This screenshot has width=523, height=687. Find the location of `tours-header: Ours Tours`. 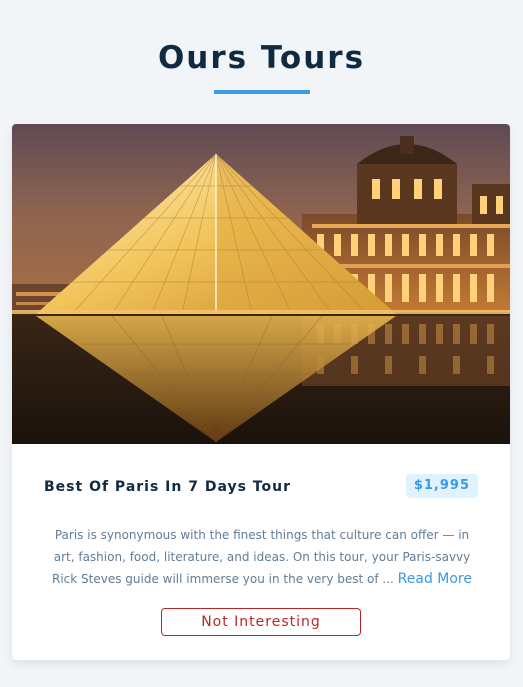

tours-header: Ours Tours is located at coordinates (261, 66).